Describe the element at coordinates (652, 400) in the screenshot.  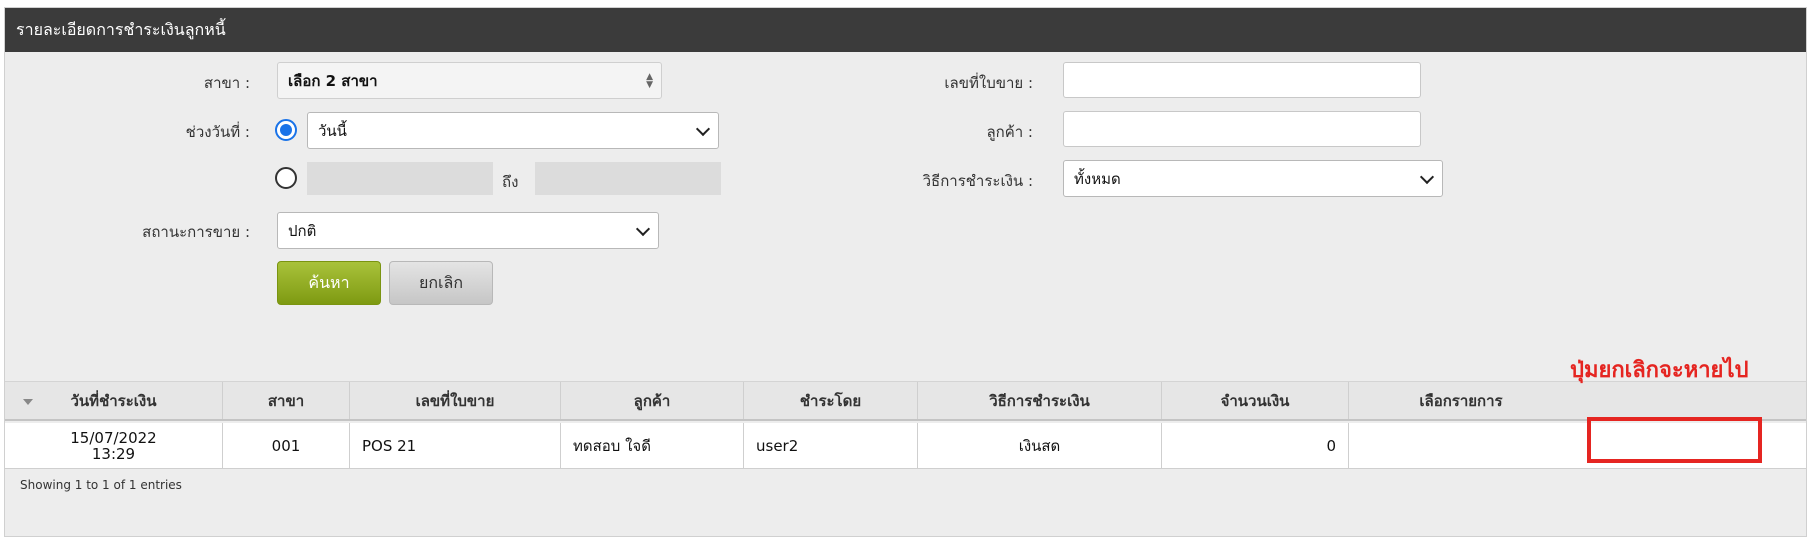
I see `column-header-customer: ลูกค้า` at that location.